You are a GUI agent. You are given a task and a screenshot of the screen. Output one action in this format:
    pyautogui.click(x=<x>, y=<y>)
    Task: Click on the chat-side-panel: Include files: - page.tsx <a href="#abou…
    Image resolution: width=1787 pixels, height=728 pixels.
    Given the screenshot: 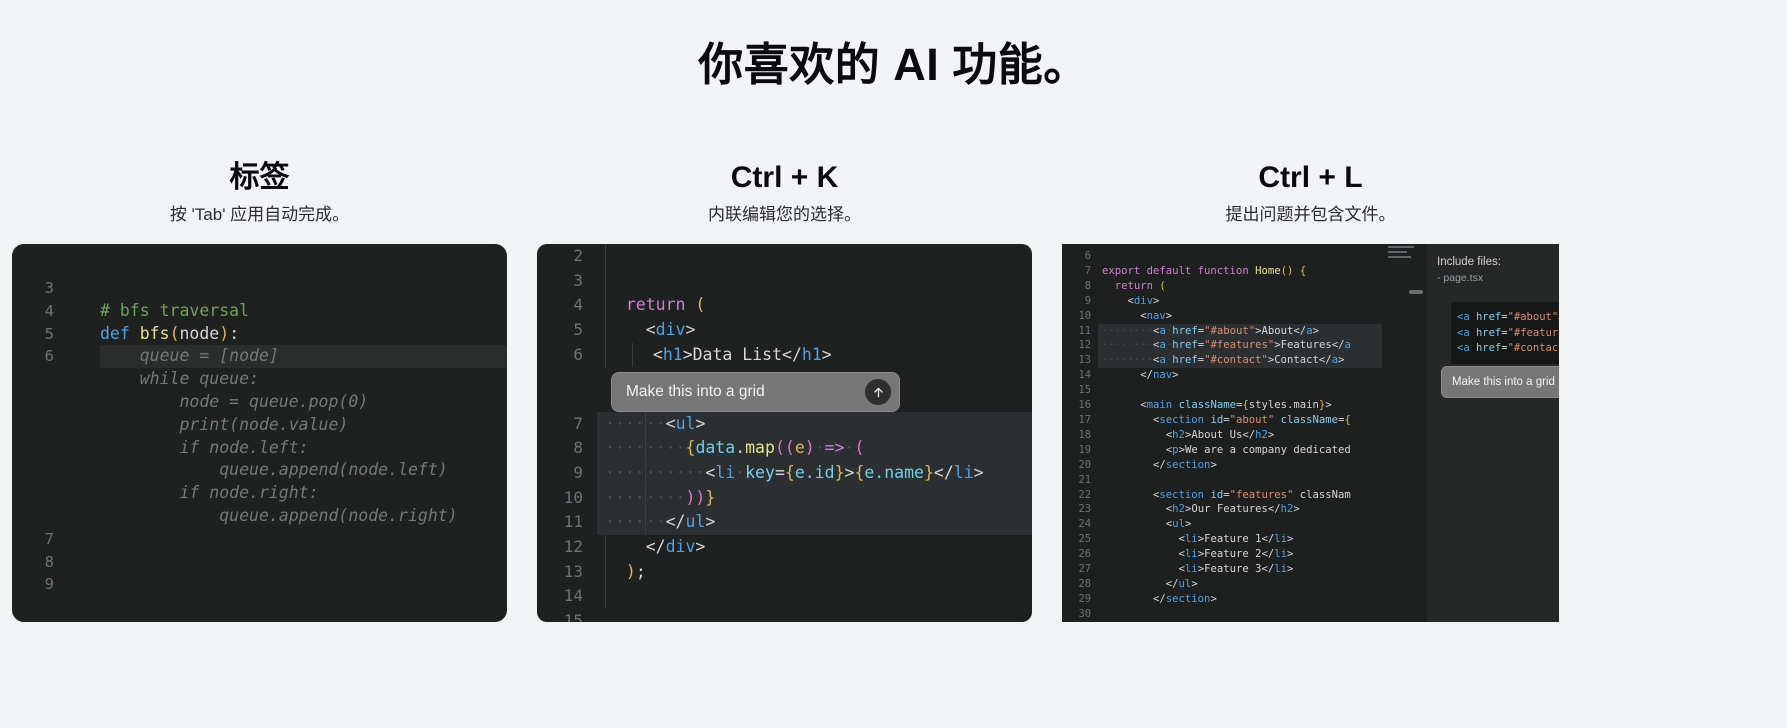 What is the action you would take?
    pyautogui.click(x=1493, y=433)
    